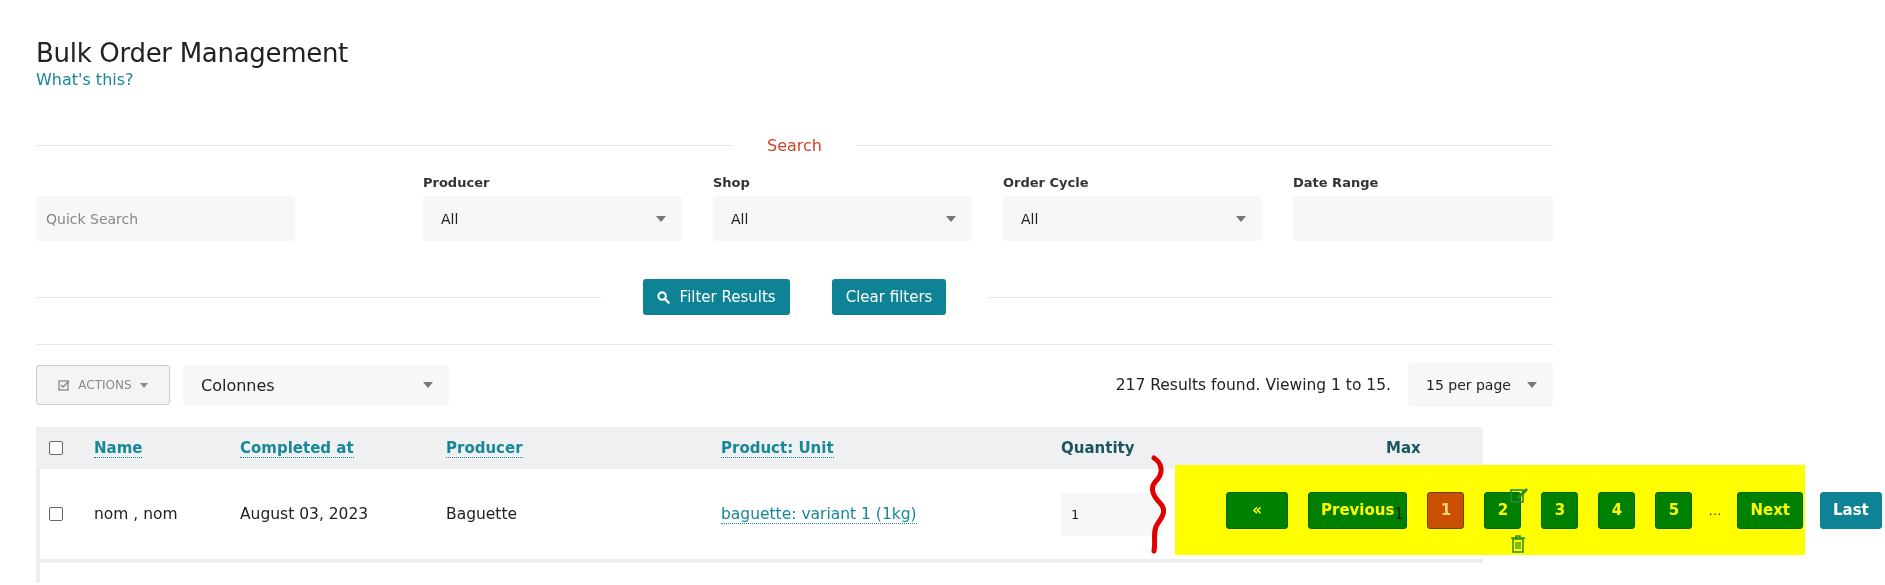 This screenshot has width=1885, height=585. I want to click on section-heading: Search, so click(794, 145).